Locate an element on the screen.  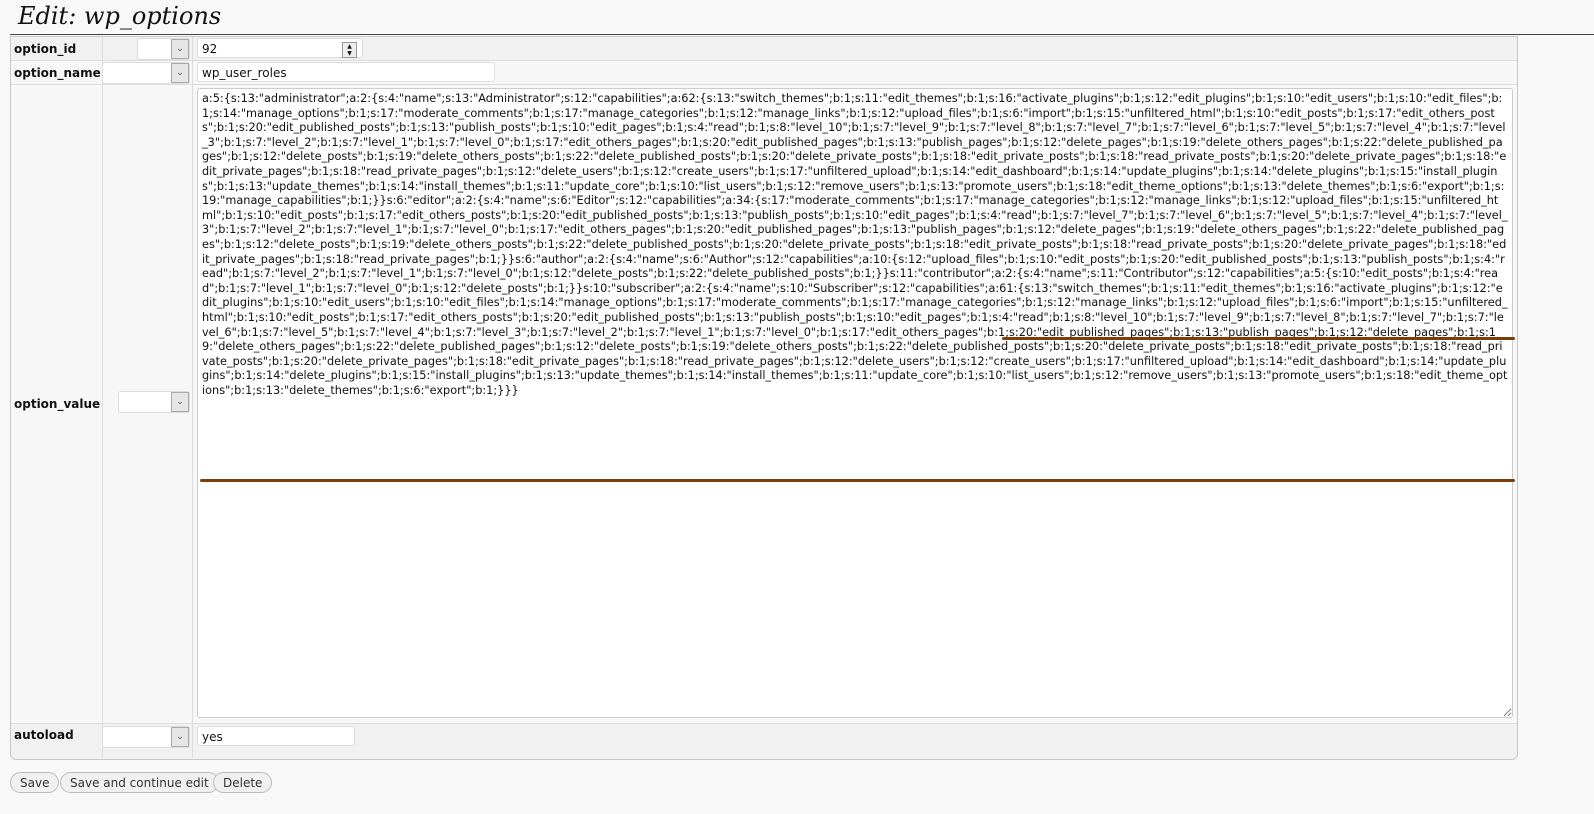
autoload-input: yes is located at coordinates (276, 736).